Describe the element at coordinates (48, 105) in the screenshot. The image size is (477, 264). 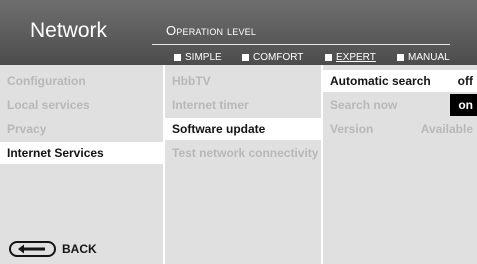
I see `menu-item-label: Local services` at that location.